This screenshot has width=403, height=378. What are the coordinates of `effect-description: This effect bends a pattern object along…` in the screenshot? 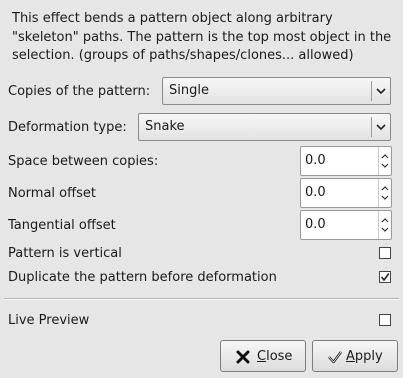 It's located at (202, 37).